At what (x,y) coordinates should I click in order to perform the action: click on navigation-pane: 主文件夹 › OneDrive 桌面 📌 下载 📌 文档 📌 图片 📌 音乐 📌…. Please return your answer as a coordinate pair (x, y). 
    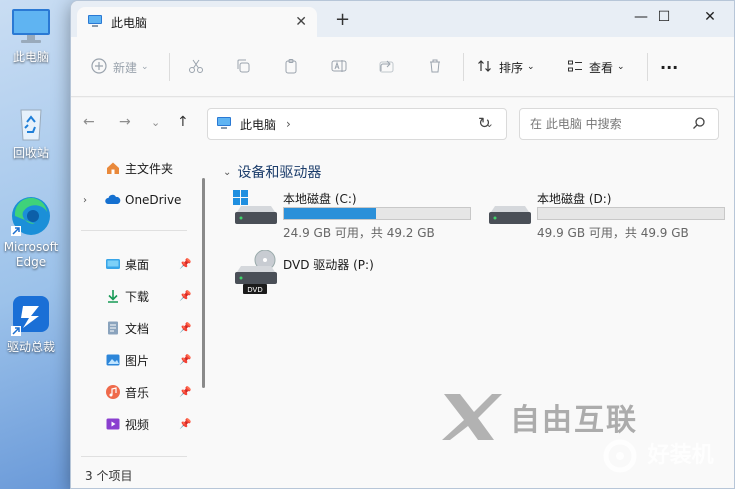
    Looking at the image, I should click on (139, 306).